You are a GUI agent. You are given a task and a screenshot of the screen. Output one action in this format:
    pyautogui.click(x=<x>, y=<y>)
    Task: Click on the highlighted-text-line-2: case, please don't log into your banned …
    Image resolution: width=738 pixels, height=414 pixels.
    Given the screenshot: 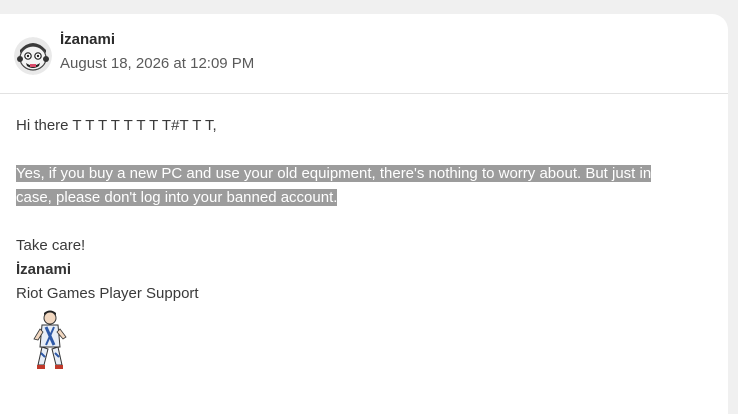 What is the action you would take?
    pyautogui.click(x=177, y=197)
    